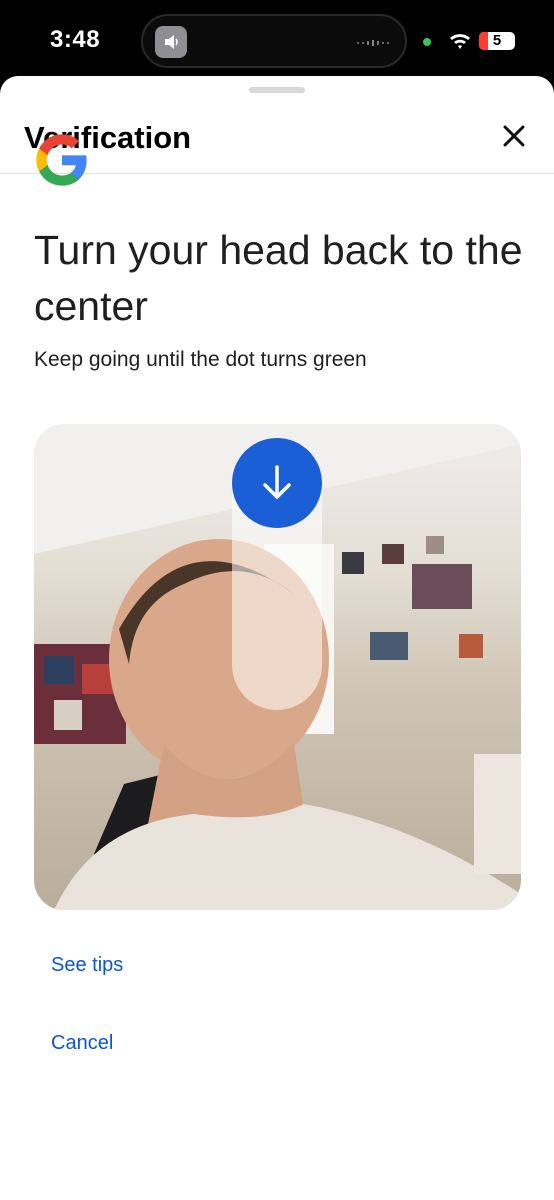  Describe the element at coordinates (61, 160) in the screenshot. I see `google-logo-icon` at that location.